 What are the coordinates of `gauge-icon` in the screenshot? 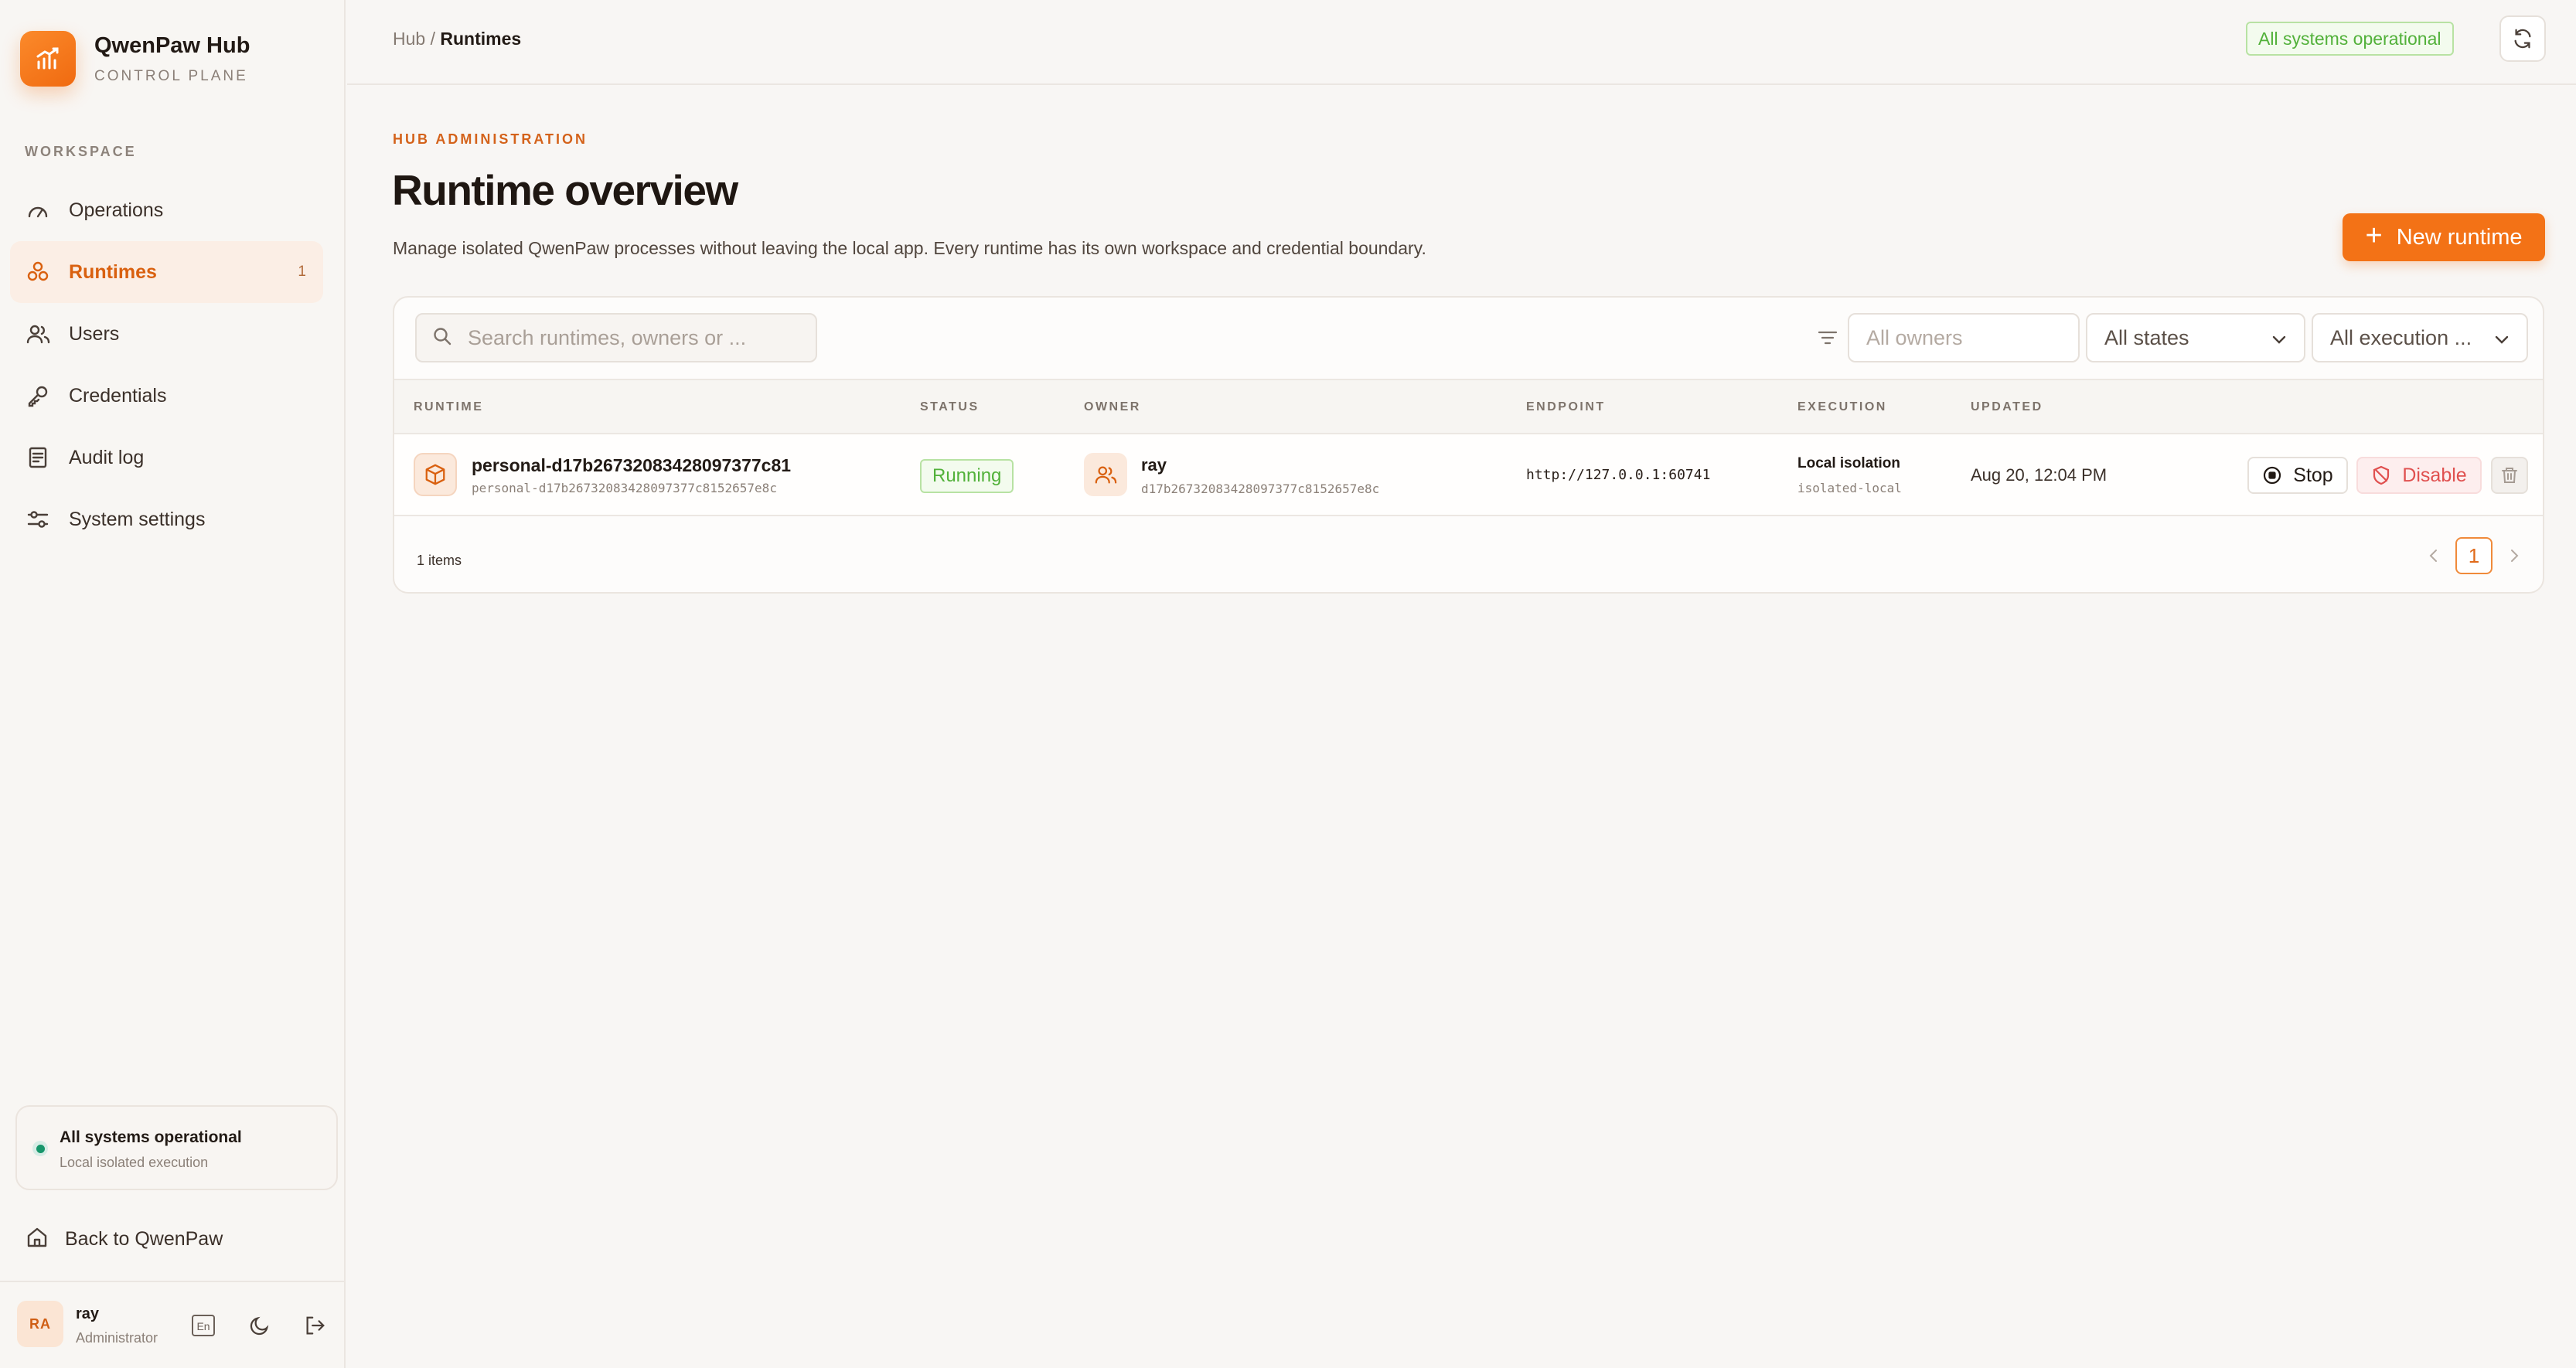 It's located at (38, 210).